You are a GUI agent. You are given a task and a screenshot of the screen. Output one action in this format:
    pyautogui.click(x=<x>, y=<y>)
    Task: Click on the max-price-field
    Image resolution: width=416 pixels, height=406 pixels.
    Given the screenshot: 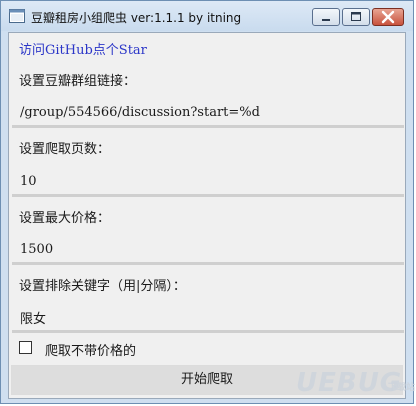 What is the action you would take?
    pyautogui.click(x=208, y=251)
    